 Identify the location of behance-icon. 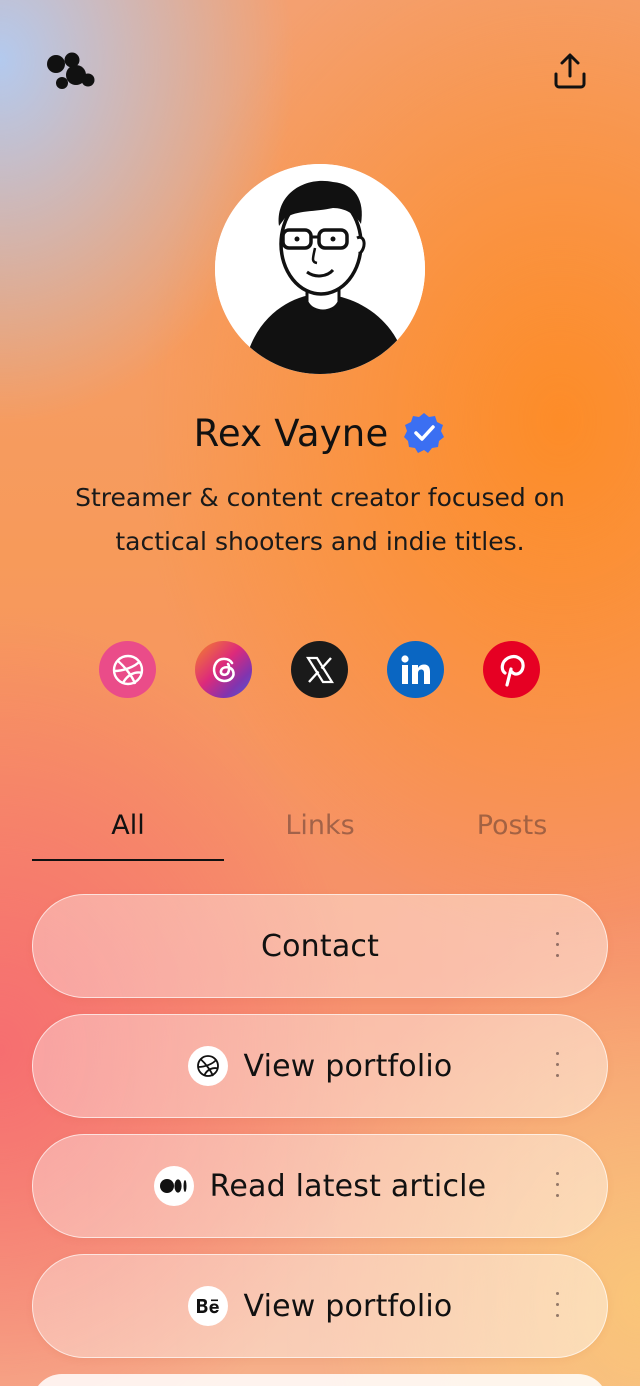
(207, 1306).